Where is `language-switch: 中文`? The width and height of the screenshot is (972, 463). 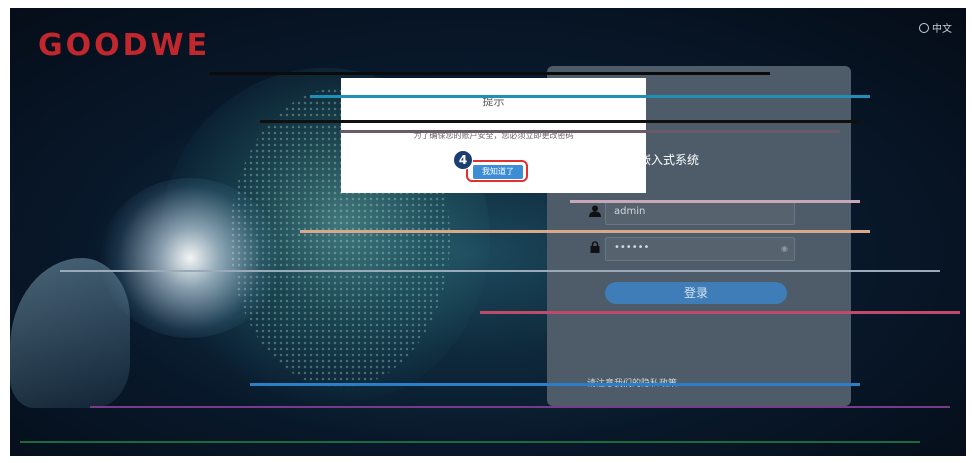
language-switch: 中文 is located at coordinates (935, 27).